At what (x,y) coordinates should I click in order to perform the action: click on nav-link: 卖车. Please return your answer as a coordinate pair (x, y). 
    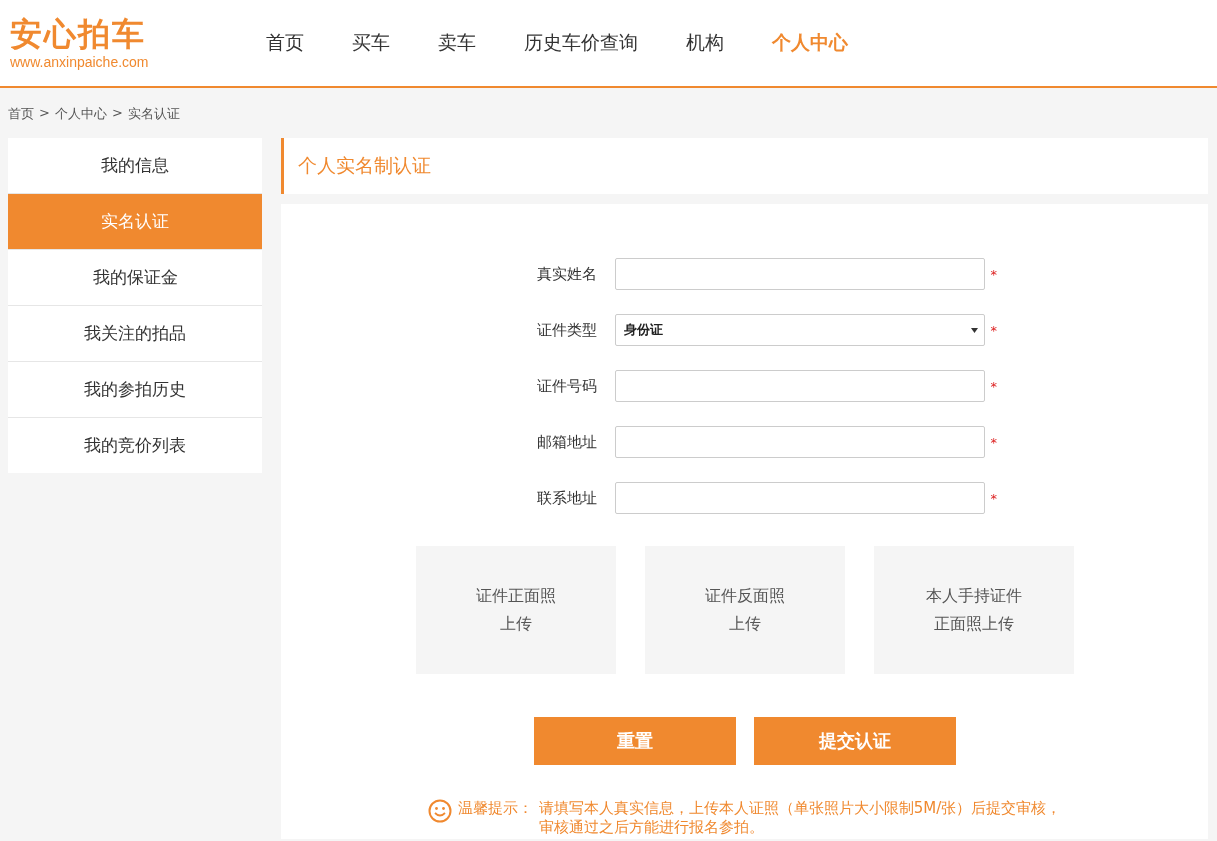
    Looking at the image, I should click on (457, 43).